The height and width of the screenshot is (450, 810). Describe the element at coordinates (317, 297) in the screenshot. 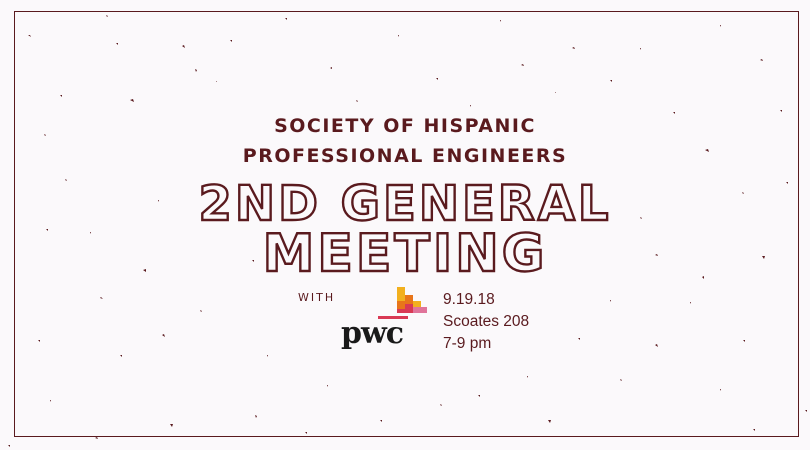

I see `with-label: WITH` at that location.